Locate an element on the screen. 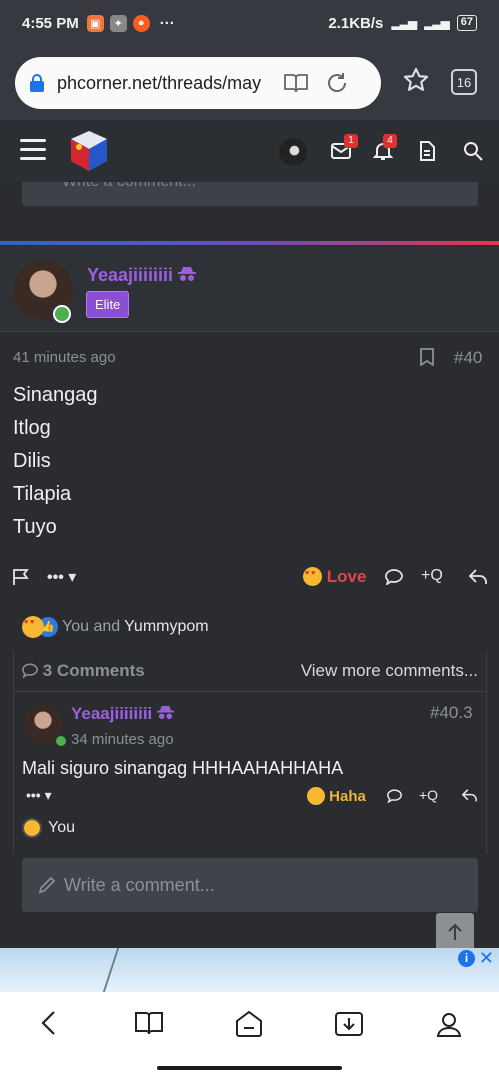  signal-4g-icon: ▂▃▅ is located at coordinates (437, 23).